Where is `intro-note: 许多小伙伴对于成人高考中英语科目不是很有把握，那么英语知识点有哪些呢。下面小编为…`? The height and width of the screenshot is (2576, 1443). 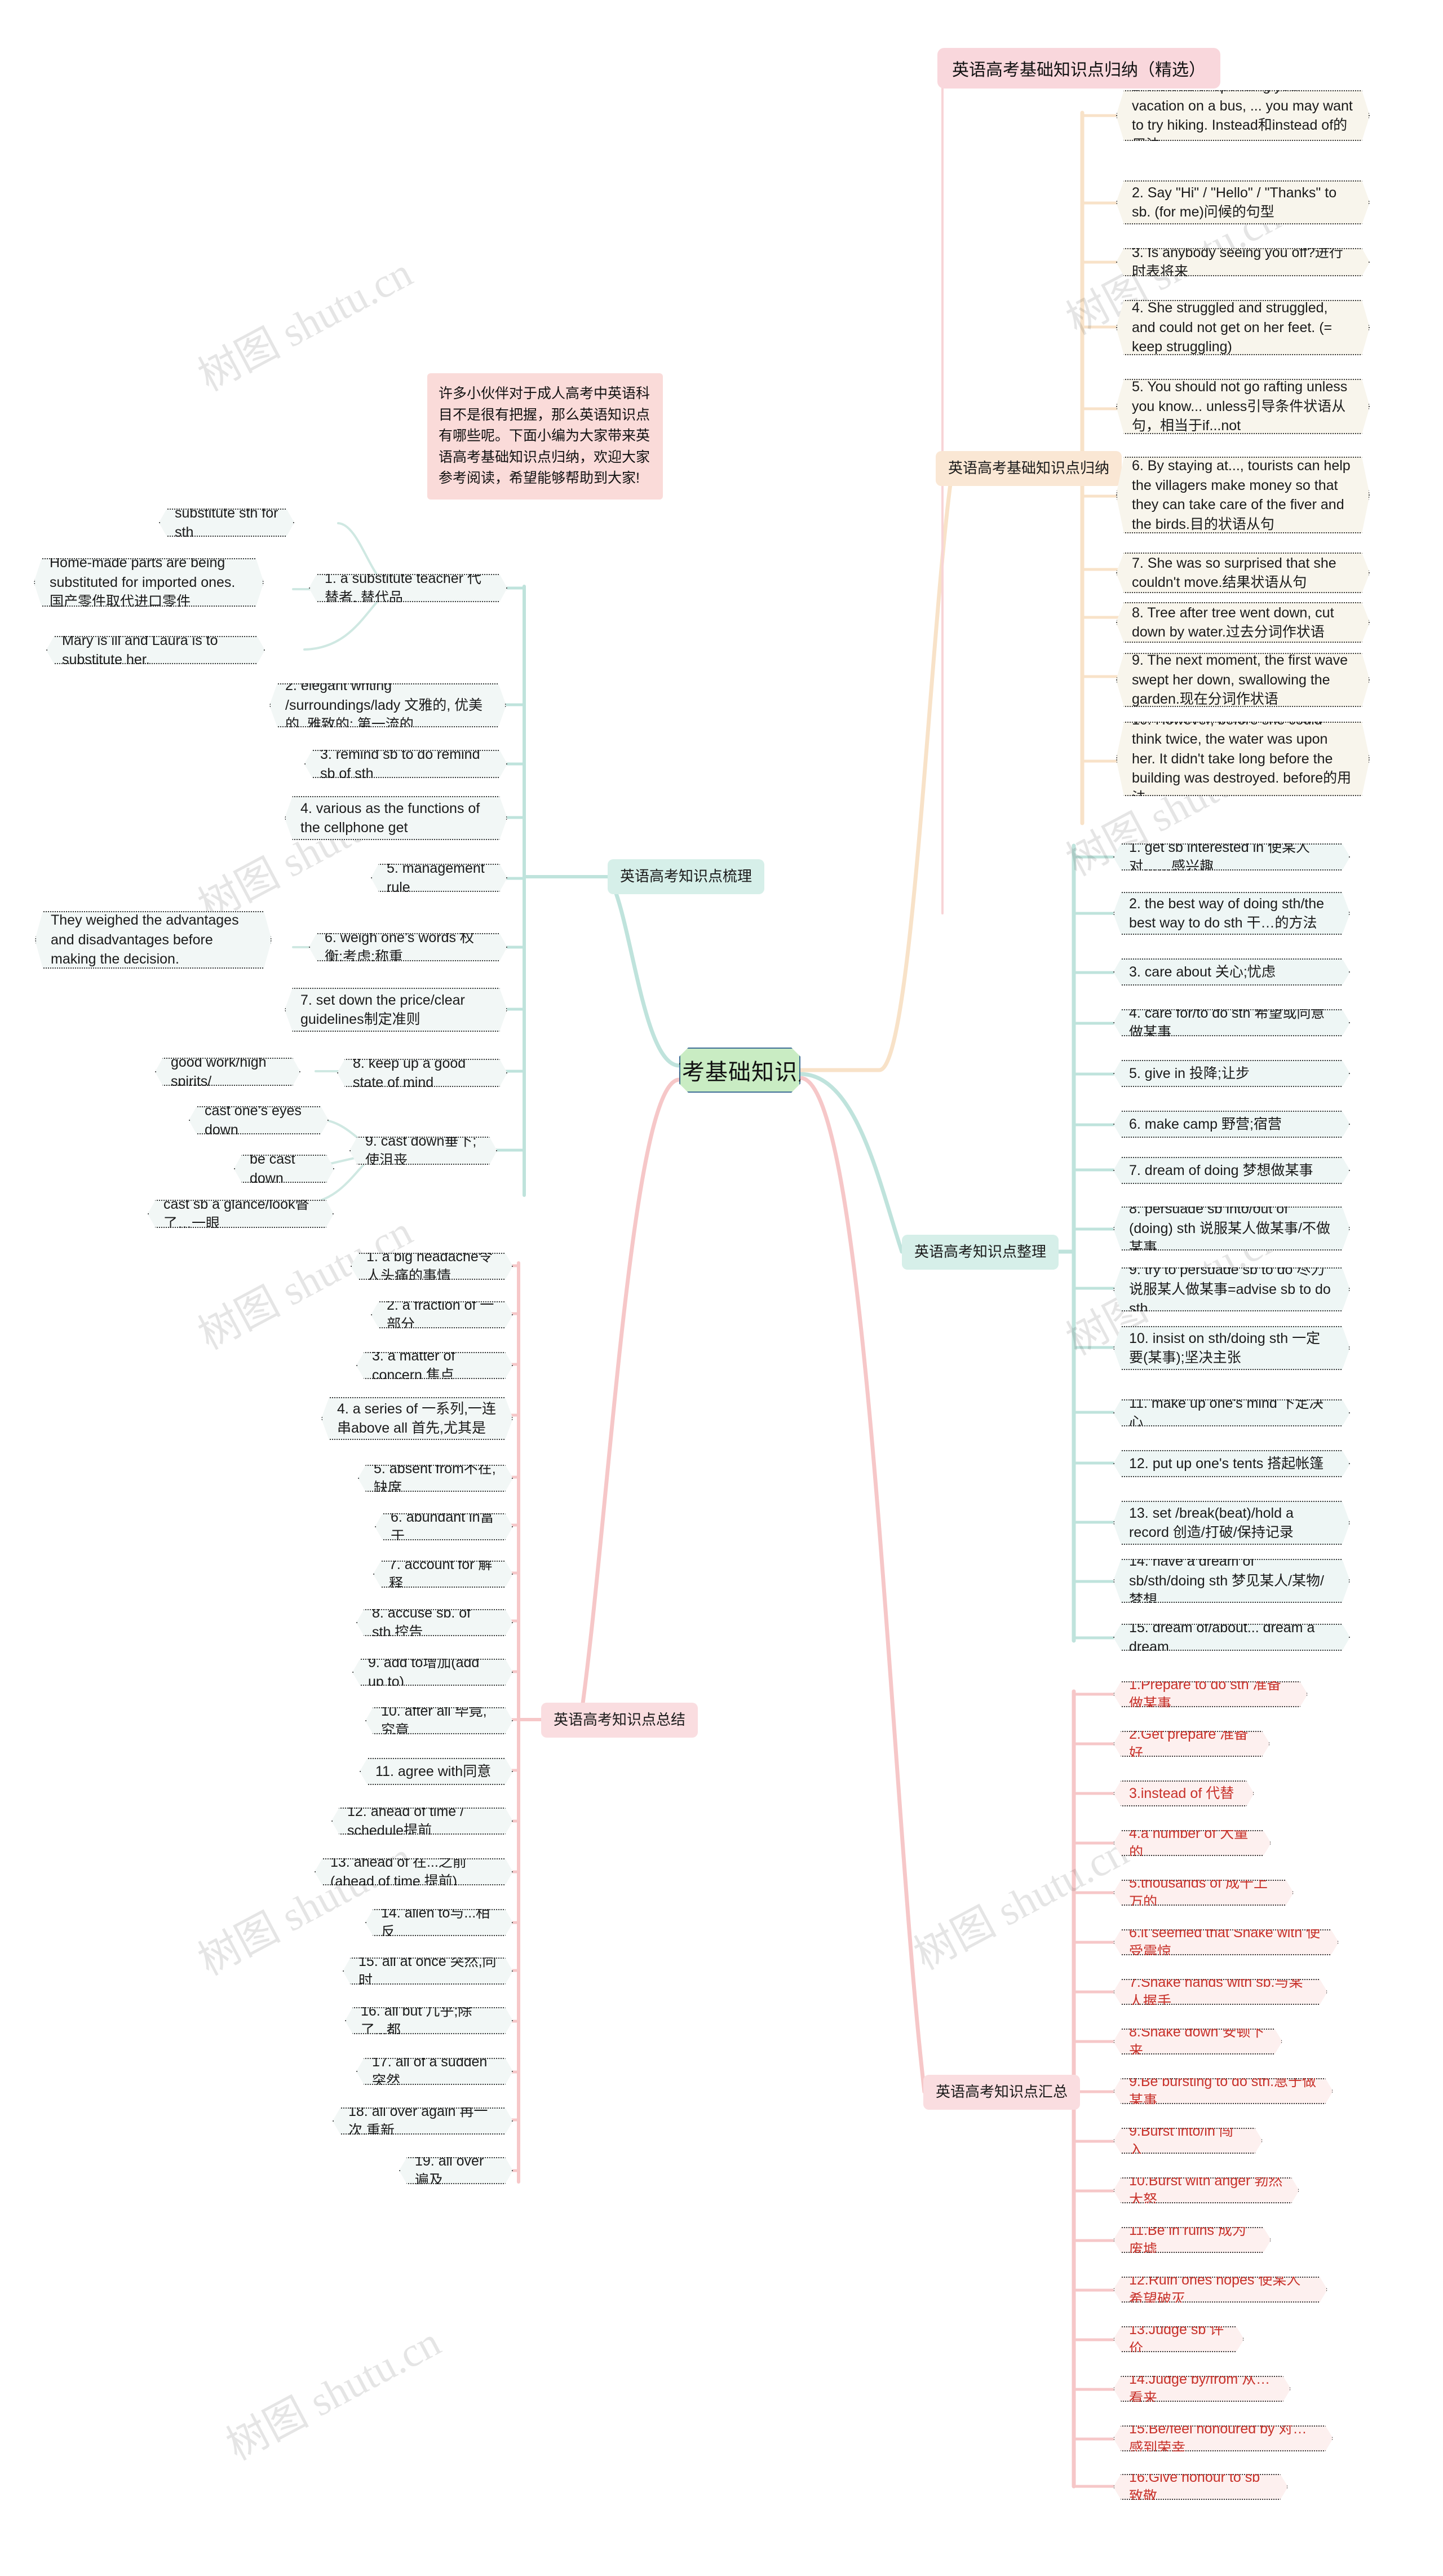 intro-note: 许多小伙伴对于成人高考中英语科目不是很有把握，那么英语知识点有哪些呢。下面小编为… is located at coordinates (545, 436).